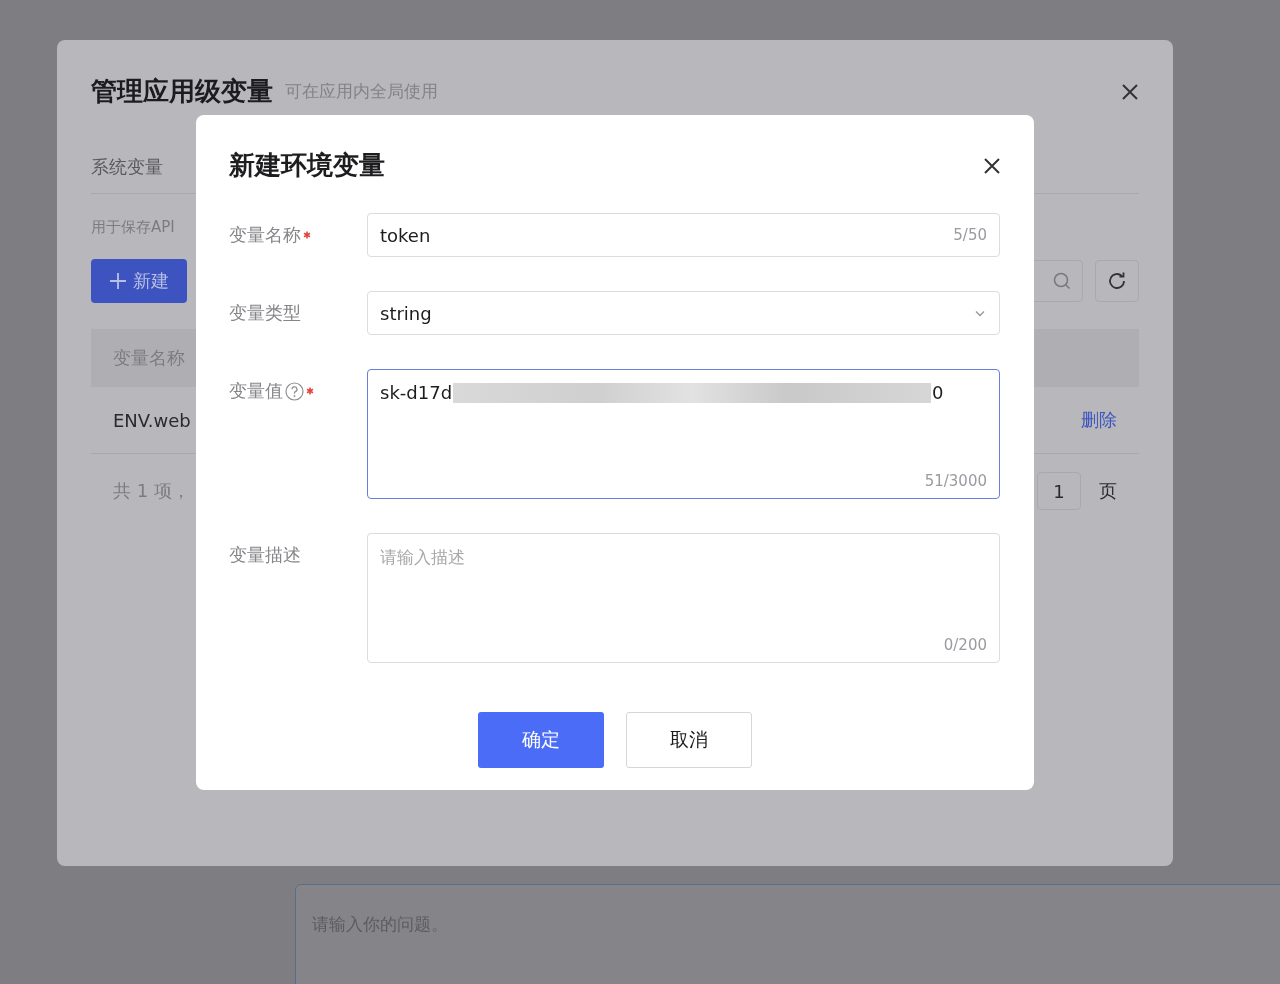  Describe the element at coordinates (151, 491) in the screenshot. I see `total-count: 共 1 项，` at that location.